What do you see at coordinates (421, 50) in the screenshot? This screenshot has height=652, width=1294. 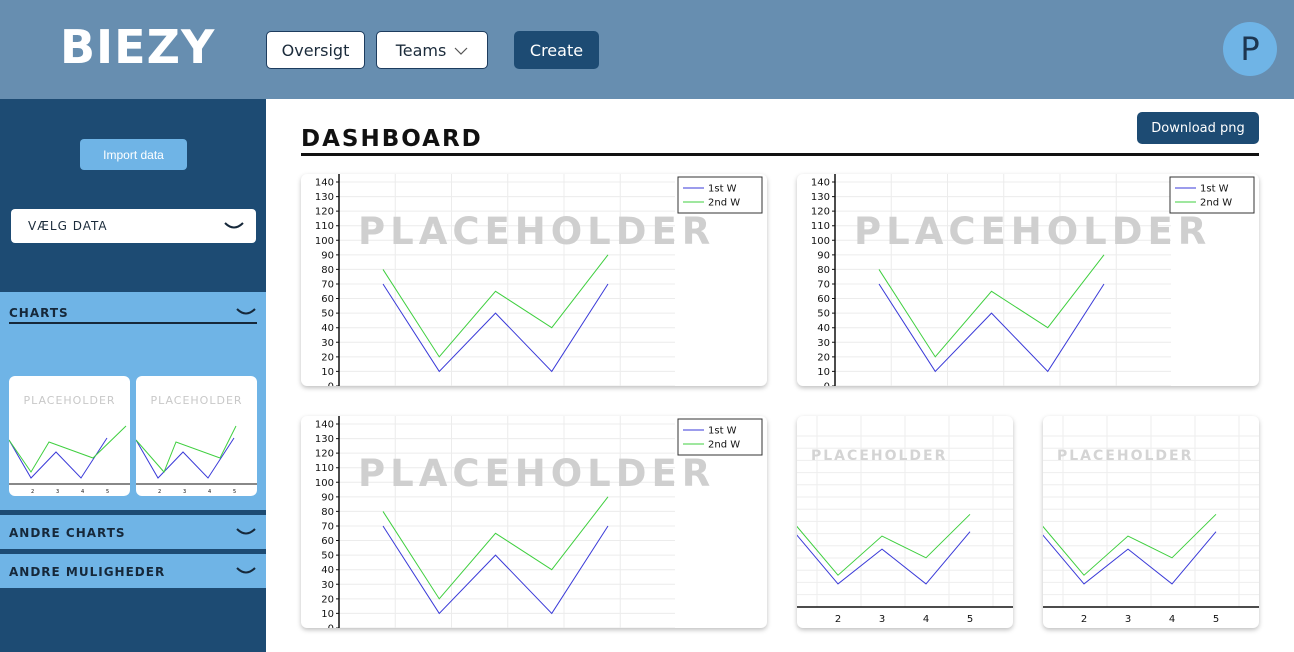 I see `nav-teams-label: Teams` at bounding box center [421, 50].